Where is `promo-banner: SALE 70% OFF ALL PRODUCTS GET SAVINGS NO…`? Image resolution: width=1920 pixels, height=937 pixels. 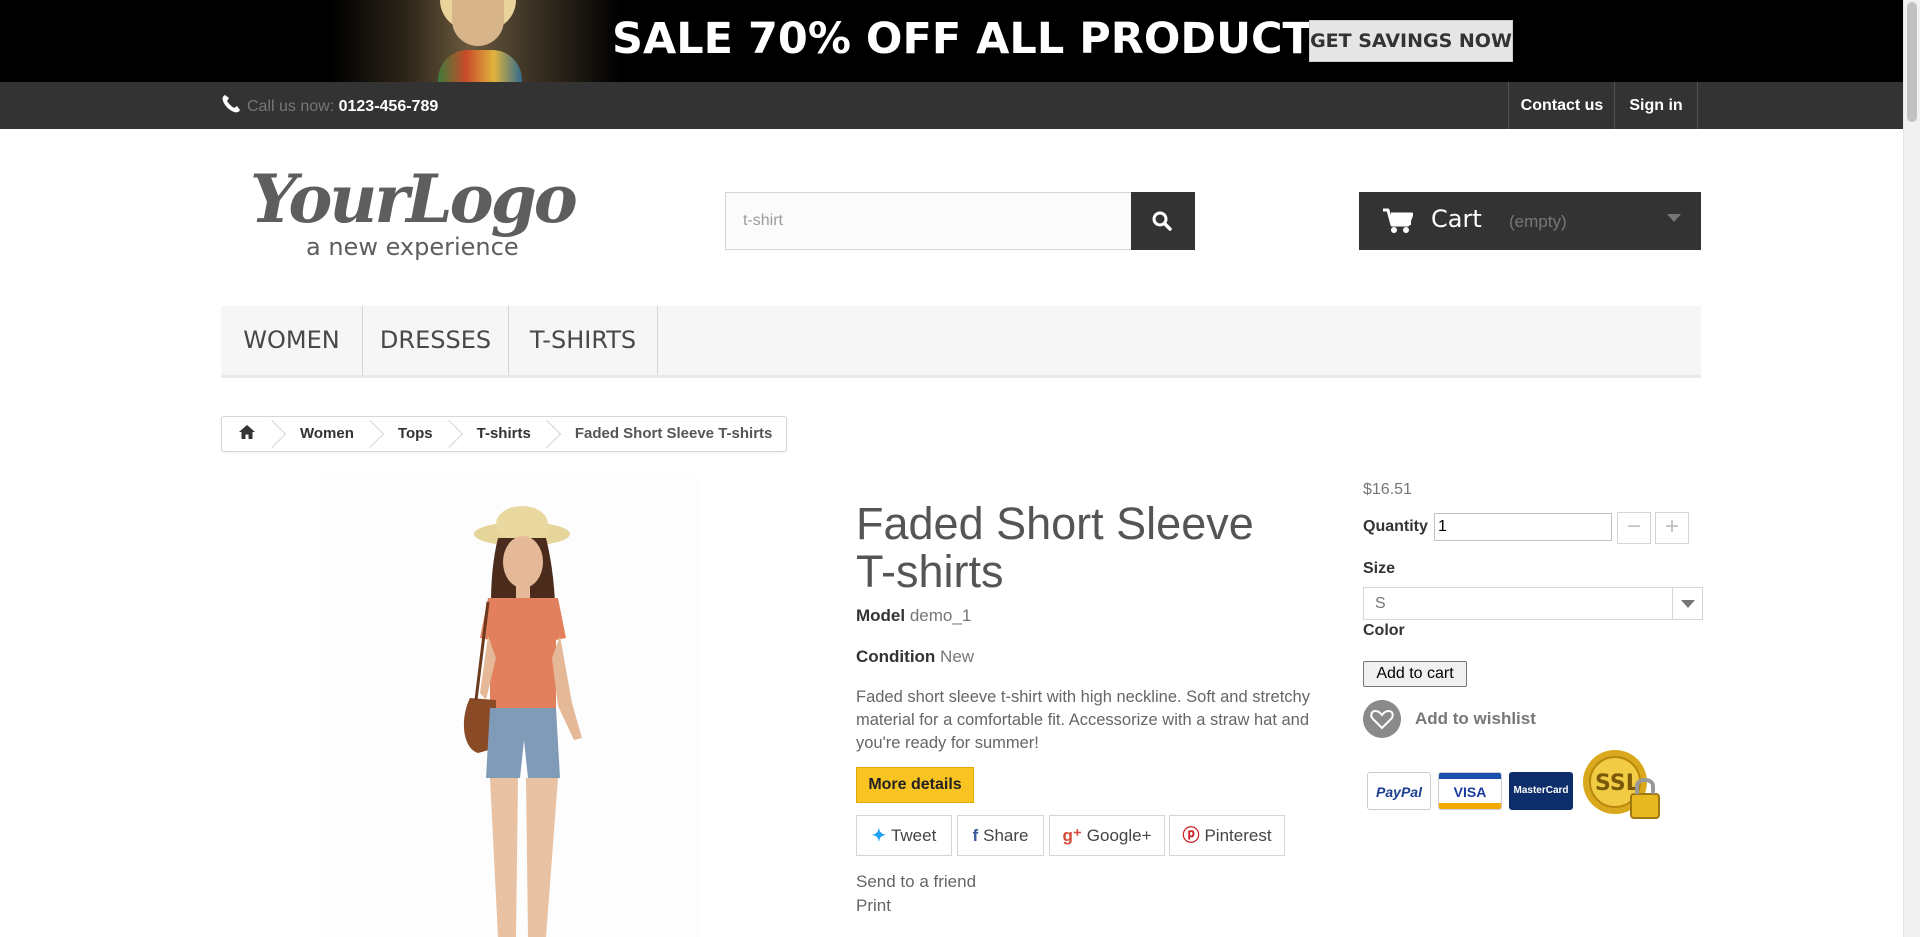 promo-banner: SALE 70% OFF ALL PRODUCTS GET SAVINGS NO… is located at coordinates (960, 41).